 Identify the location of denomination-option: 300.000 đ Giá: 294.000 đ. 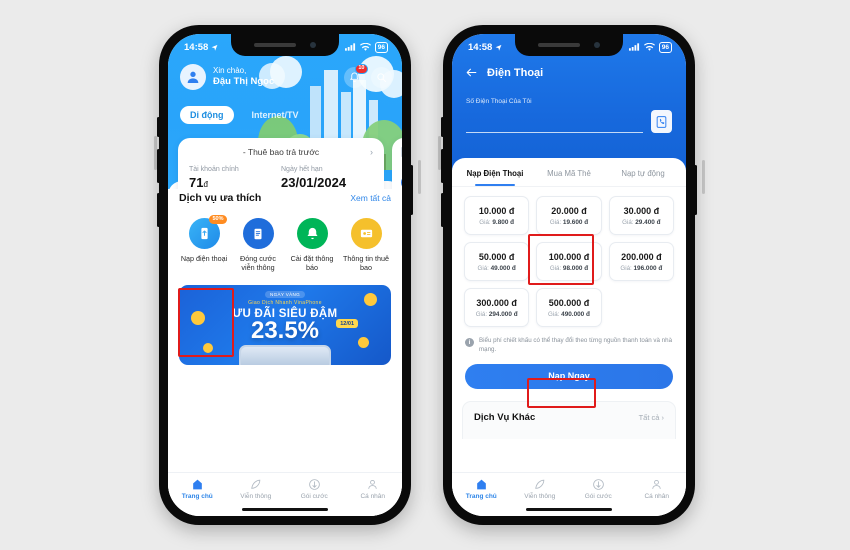
(497, 307).